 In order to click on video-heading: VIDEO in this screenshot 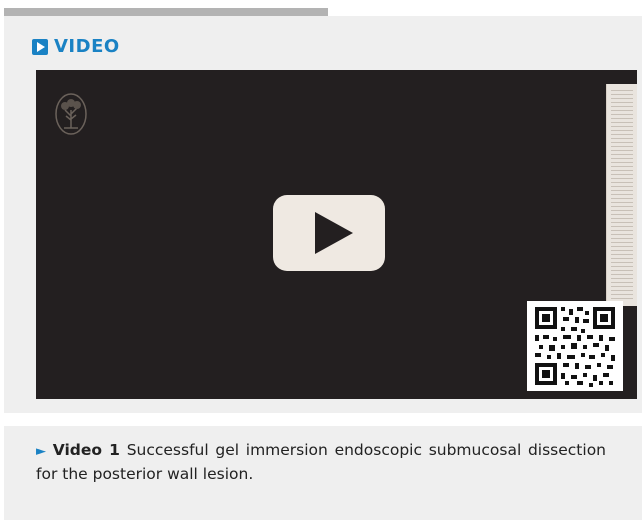, I will do `click(76, 46)`.